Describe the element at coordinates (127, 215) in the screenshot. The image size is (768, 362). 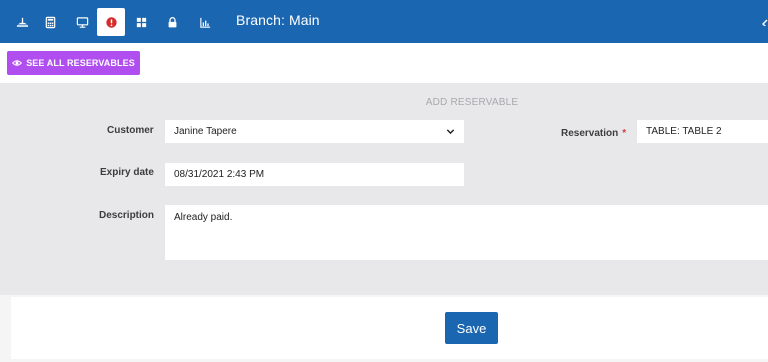
I see `description-label: Description` at that location.